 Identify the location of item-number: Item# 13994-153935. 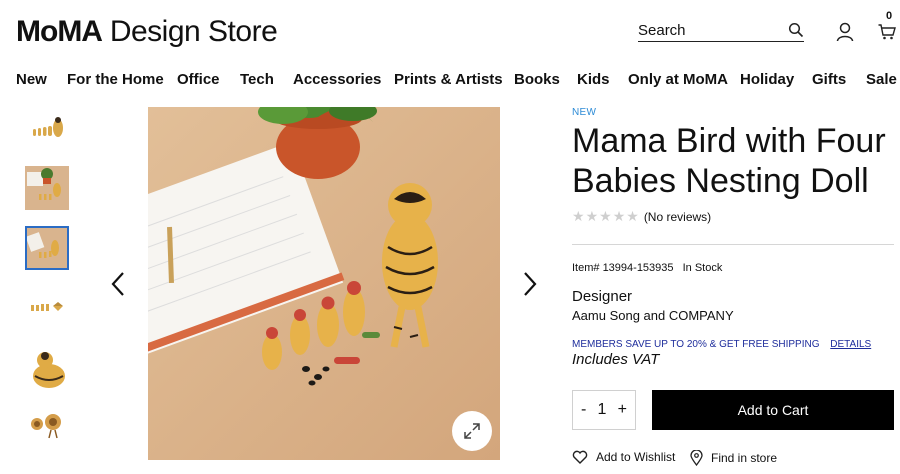
(623, 268).